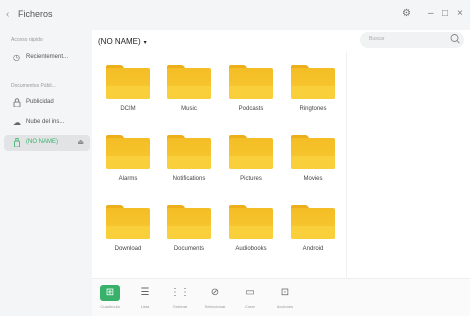 The image size is (470, 316). I want to click on quick-access-label: Acceso rápido, so click(27, 40).